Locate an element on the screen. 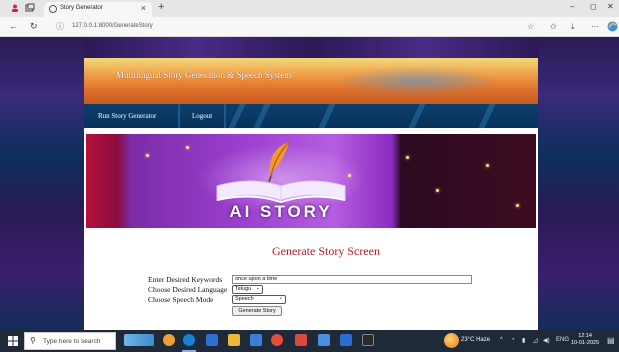 The height and width of the screenshot is (352, 619). speech-mode-select: Speech ⌄ is located at coordinates (259, 299).